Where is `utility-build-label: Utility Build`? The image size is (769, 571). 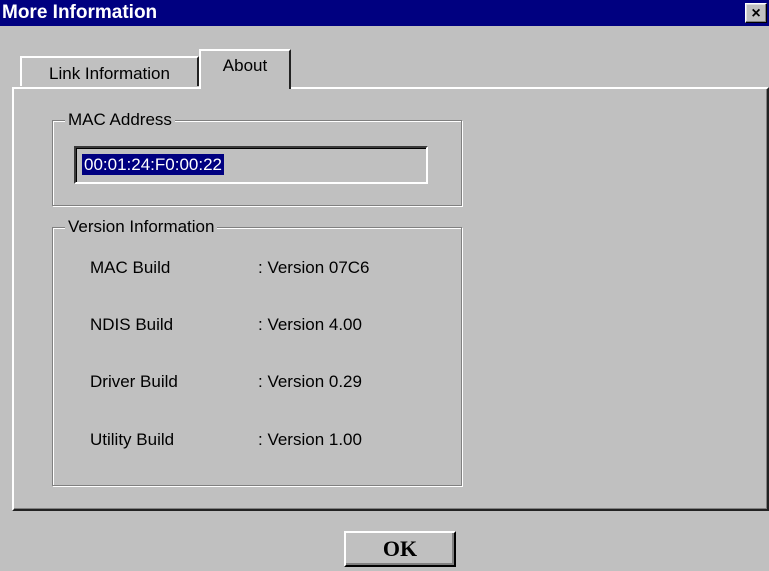
utility-build-label: Utility Build is located at coordinates (132, 439).